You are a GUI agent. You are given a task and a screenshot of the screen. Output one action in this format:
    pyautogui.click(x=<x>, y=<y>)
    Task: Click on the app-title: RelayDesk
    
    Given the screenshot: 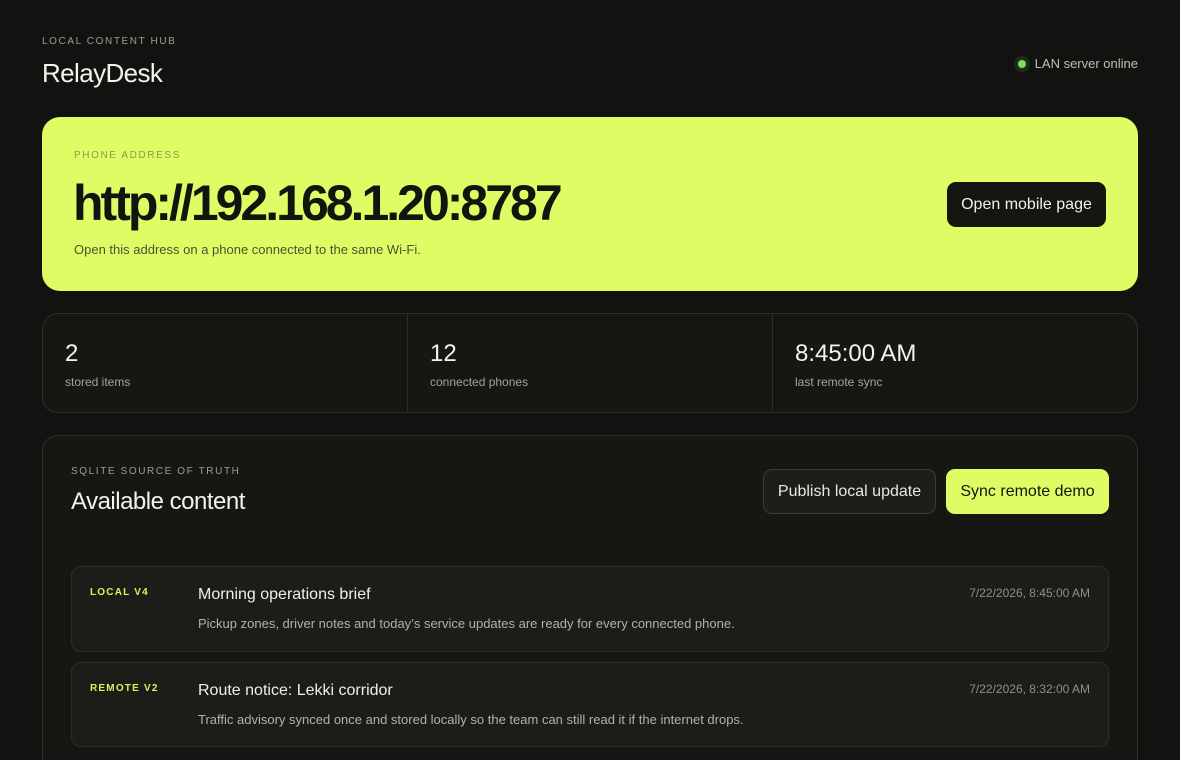 What is the action you would take?
    pyautogui.click(x=102, y=73)
    